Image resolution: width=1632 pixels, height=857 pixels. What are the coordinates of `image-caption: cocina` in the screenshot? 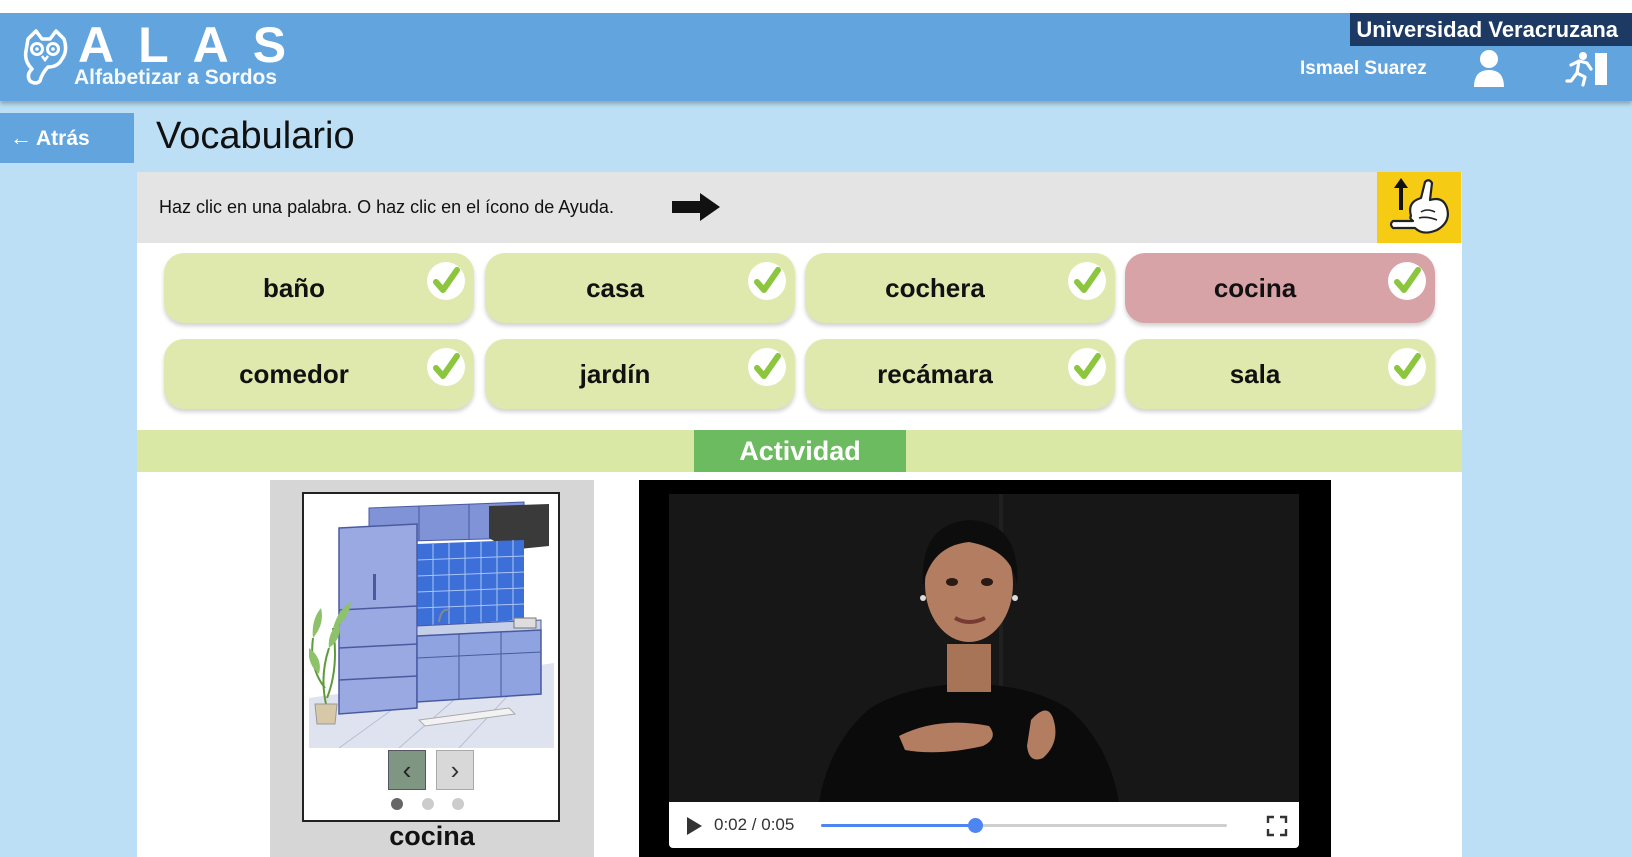 It's located at (432, 836).